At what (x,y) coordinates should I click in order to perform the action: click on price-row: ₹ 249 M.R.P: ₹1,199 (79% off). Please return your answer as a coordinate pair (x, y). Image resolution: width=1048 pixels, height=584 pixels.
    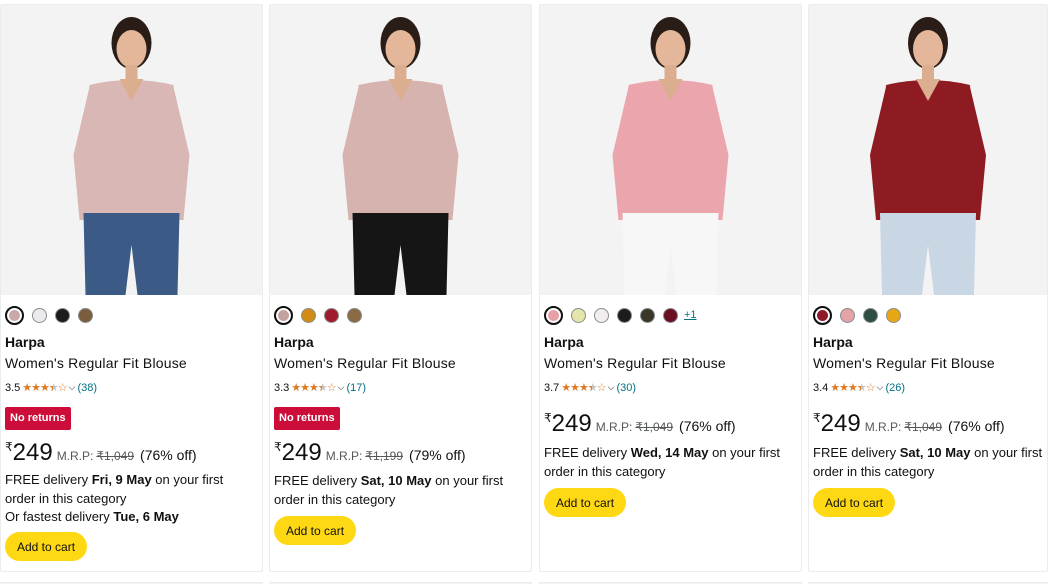
    Looking at the image, I should click on (370, 453).